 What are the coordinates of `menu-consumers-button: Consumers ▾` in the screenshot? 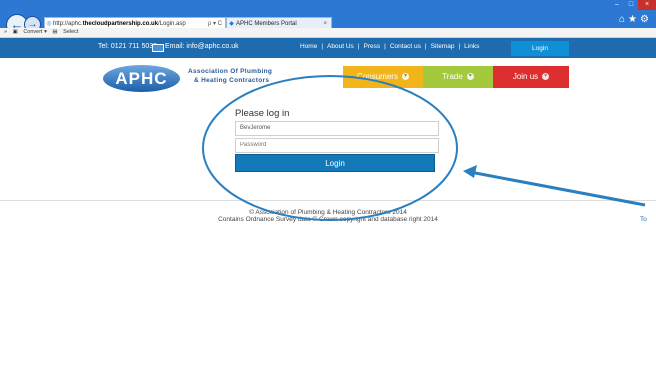 It's located at (383, 77).